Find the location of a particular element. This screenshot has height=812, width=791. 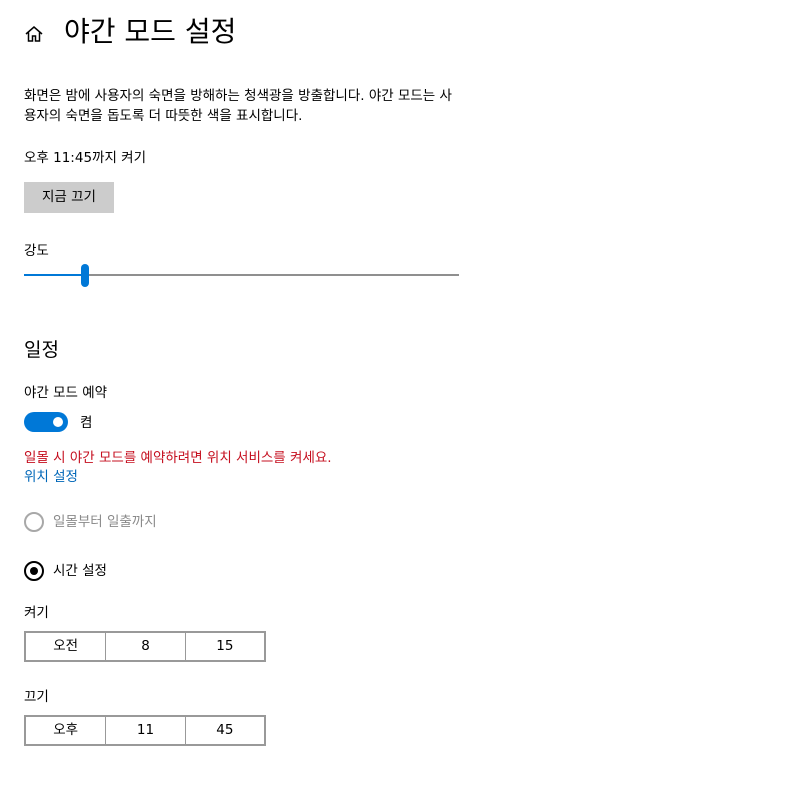

turn-on-hour: 8 is located at coordinates (144, 646).